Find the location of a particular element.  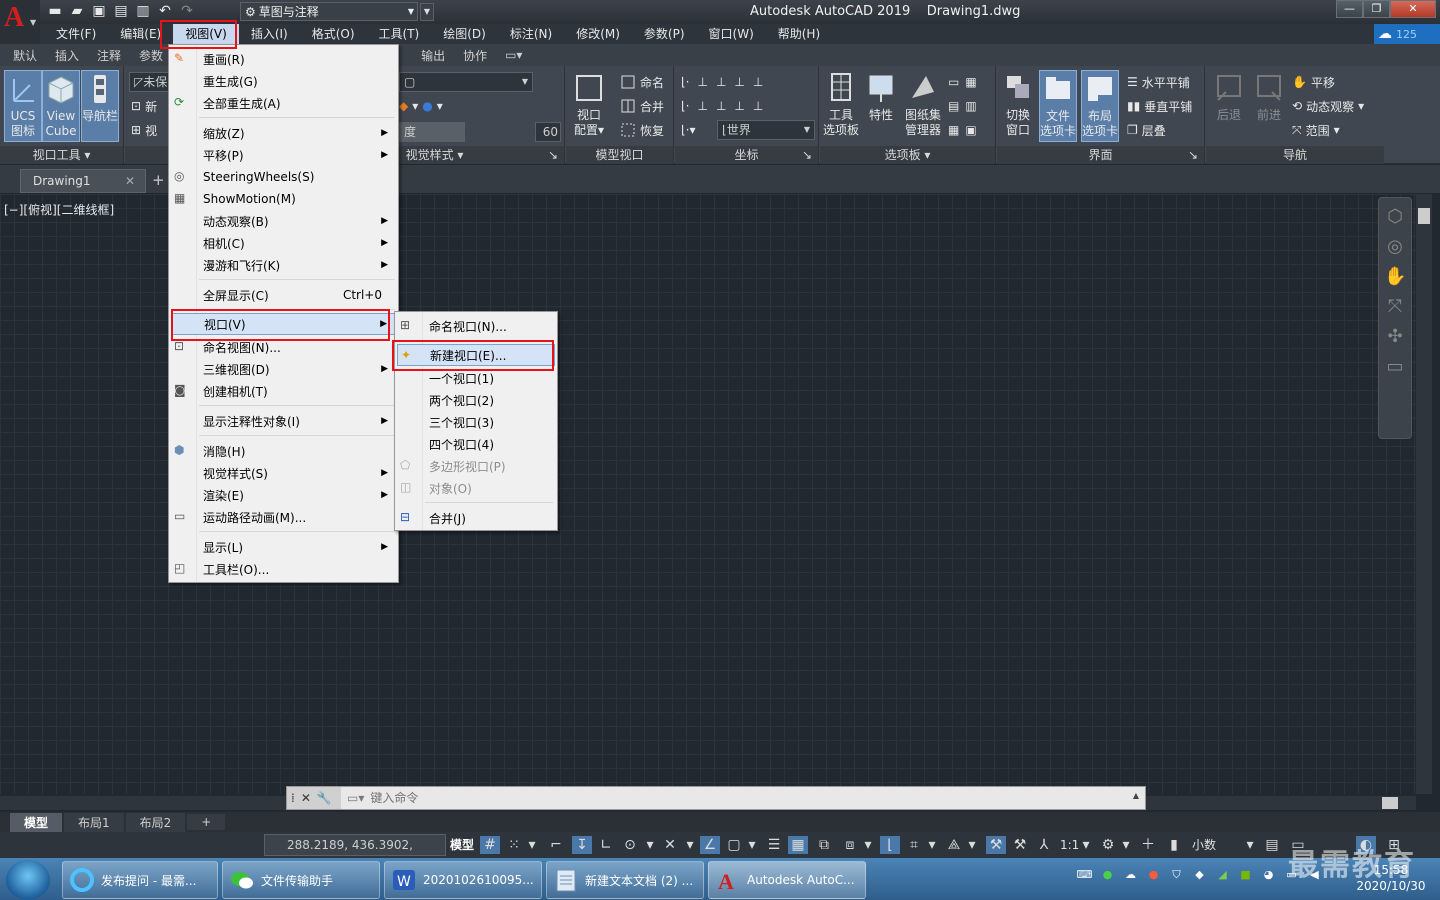

calculator-icon: ▥ is located at coordinates (970, 106).